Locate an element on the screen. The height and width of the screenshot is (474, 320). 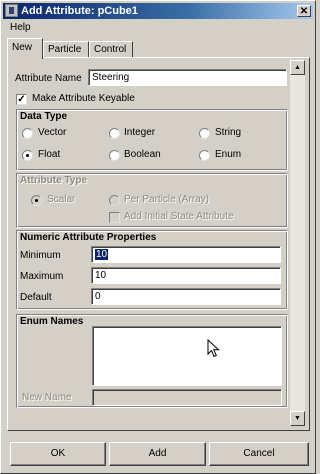
radio-string-label: String is located at coordinates (228, 132).